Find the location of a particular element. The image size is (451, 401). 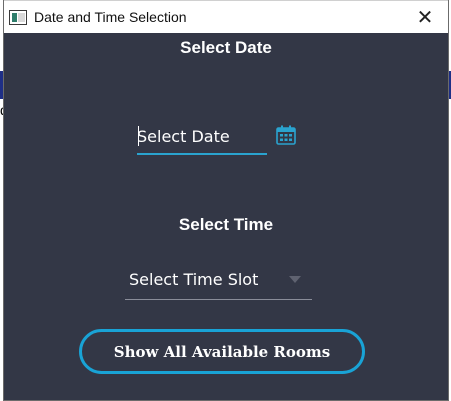

dropdown-arrow-icon is located at coordinates (295, 279).